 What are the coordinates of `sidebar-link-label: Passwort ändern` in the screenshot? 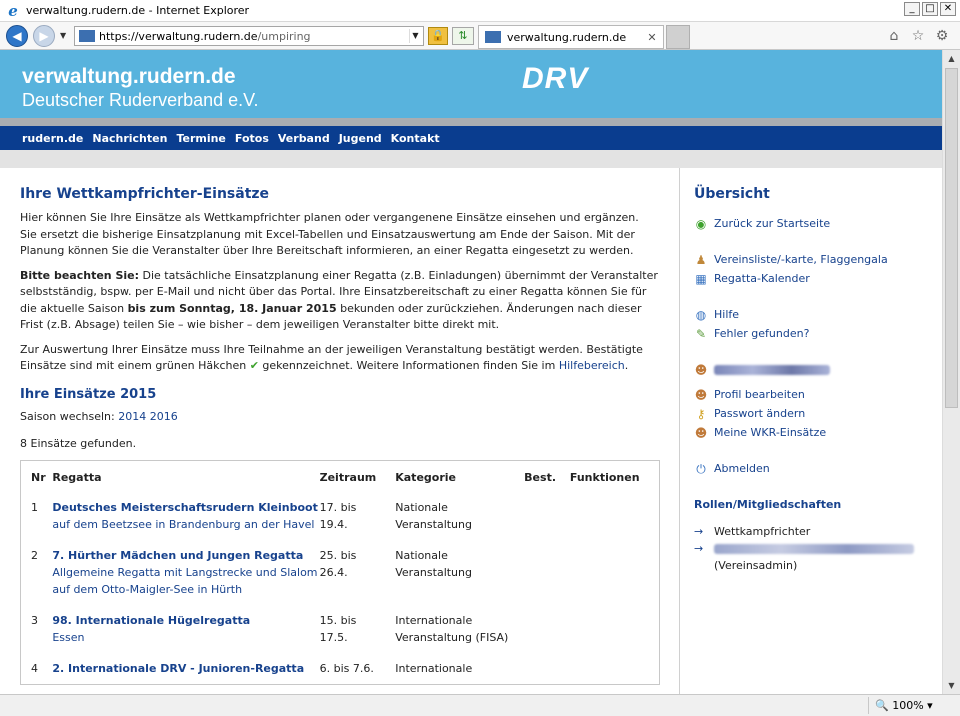 It's located at (759, 413).